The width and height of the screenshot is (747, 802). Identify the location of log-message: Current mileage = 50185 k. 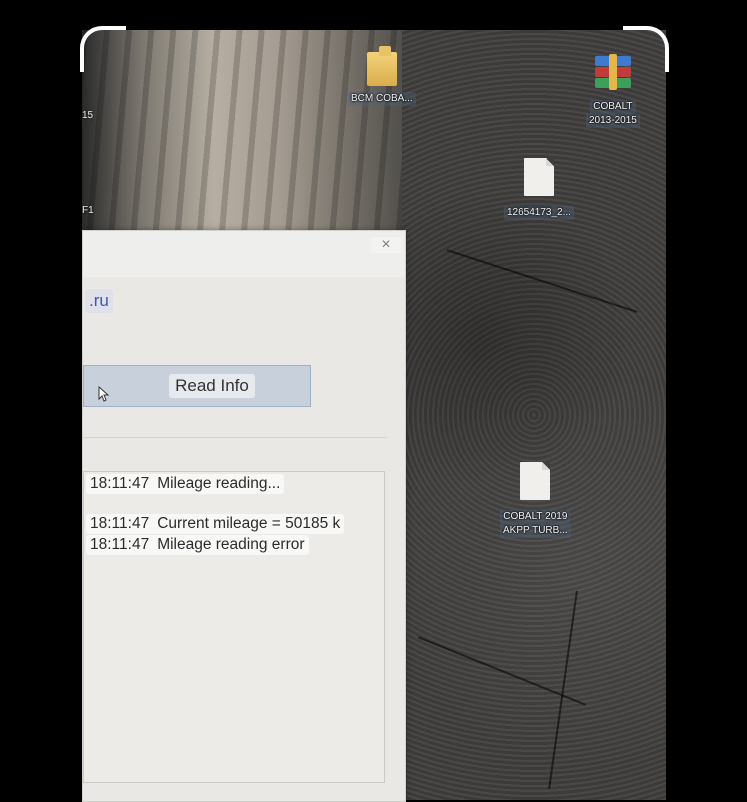
(249, 523).